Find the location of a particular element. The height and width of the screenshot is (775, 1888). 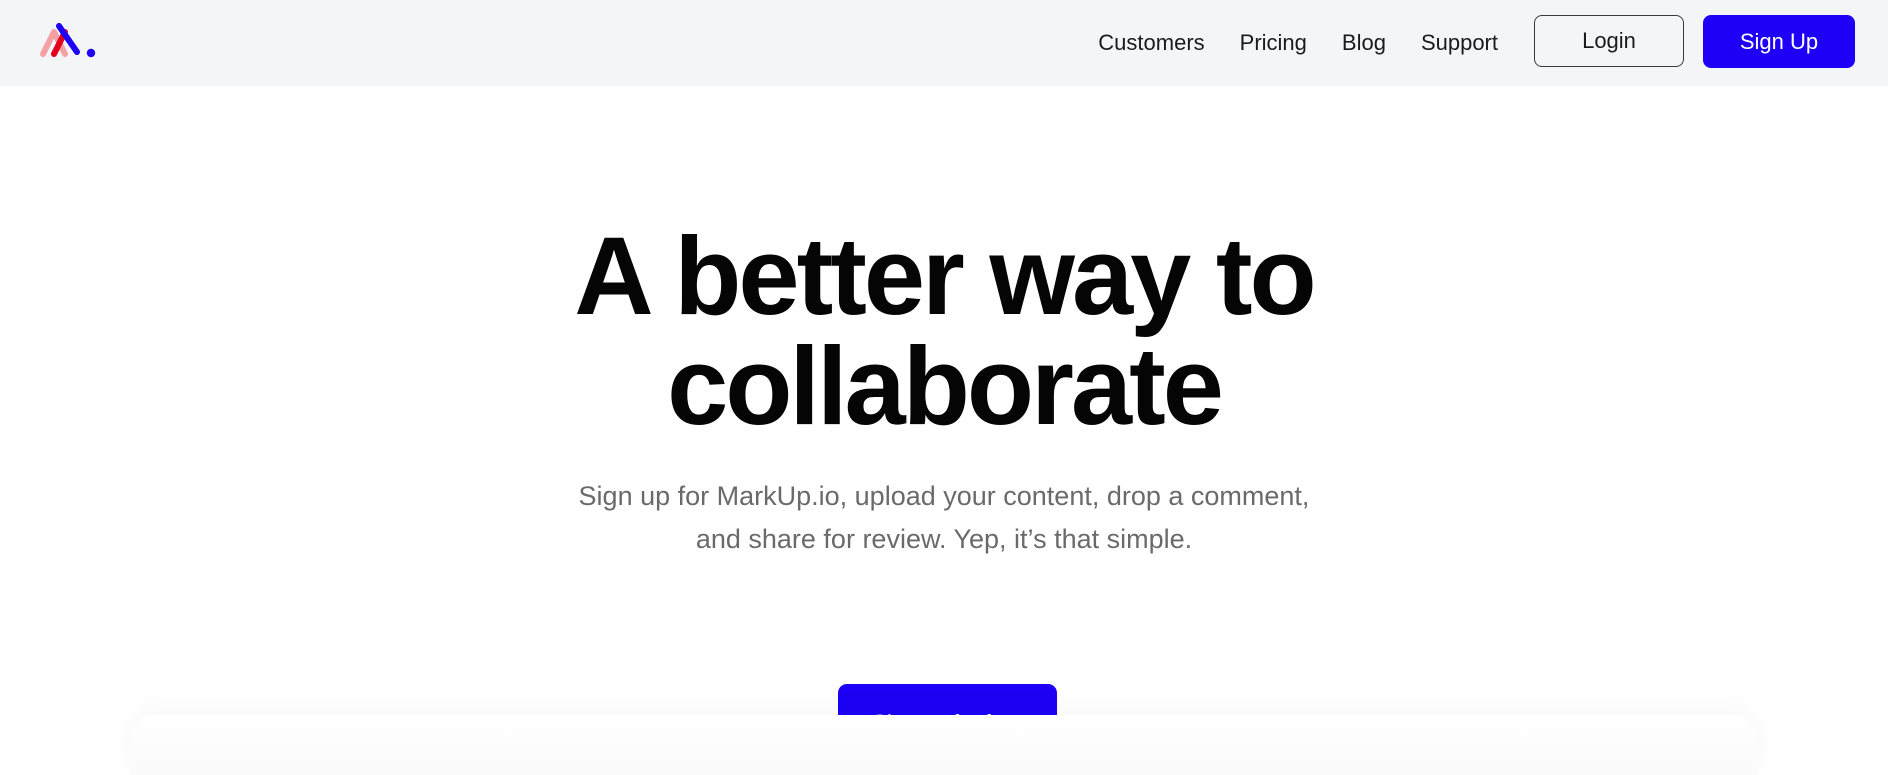

nav-link-customers: Customers is located at coordinates (1151, 43).